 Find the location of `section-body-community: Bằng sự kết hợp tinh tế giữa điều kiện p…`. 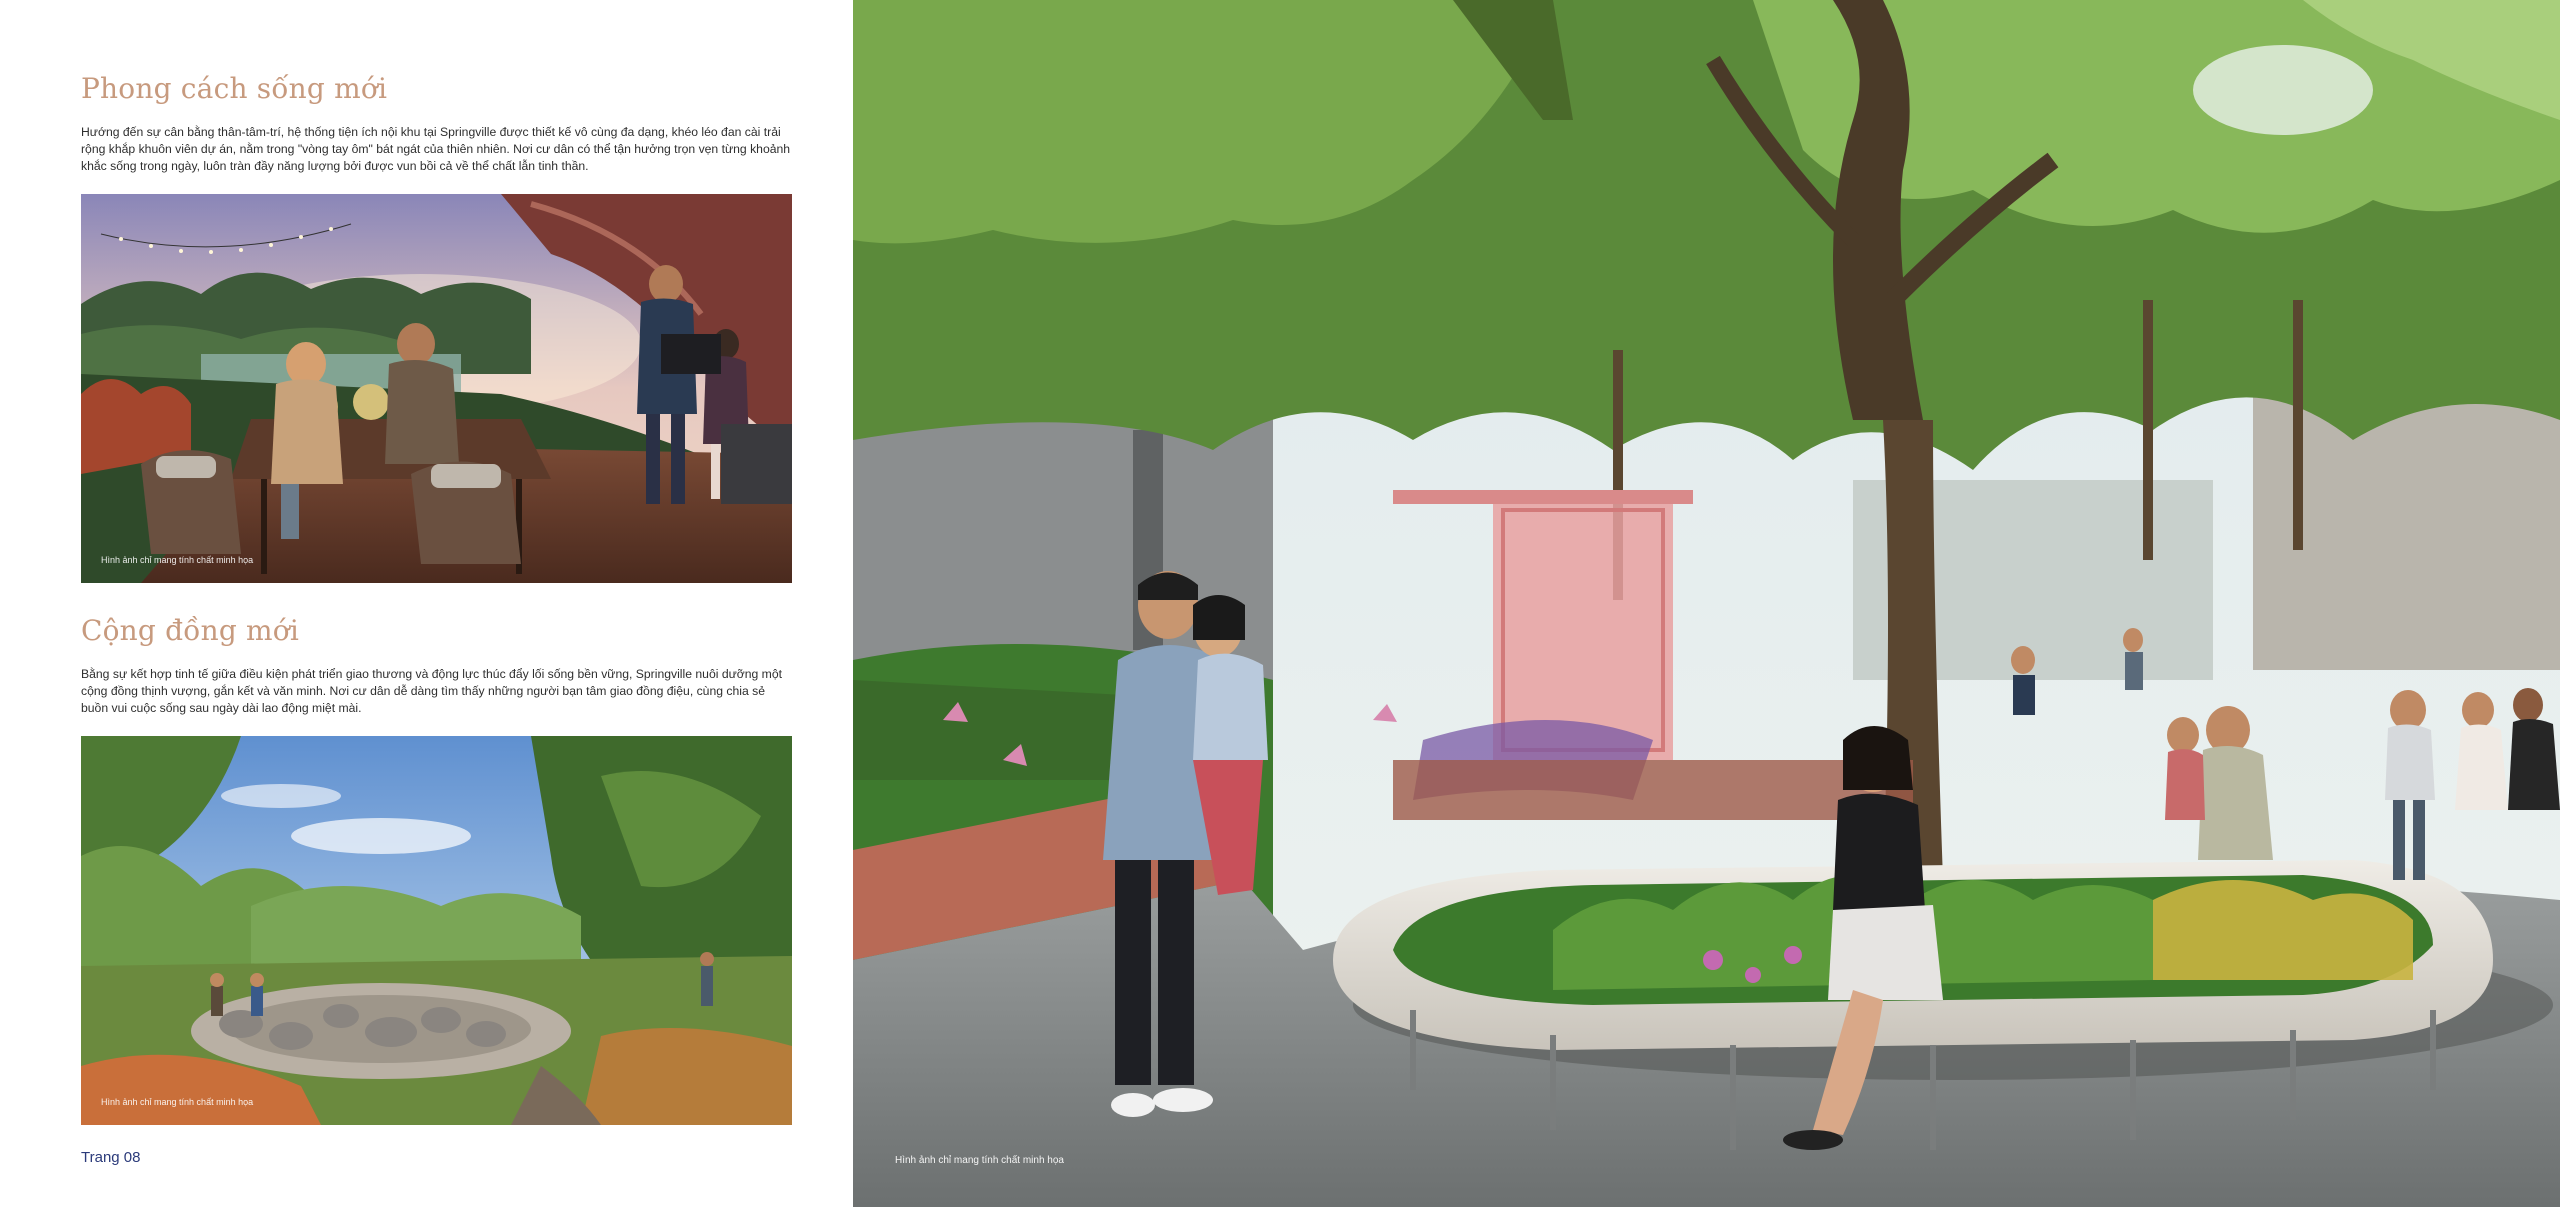

section-body-community: Bằng sự kết hợp tinh tế giữa điều kiện p… is located at coordinates (432, 691).